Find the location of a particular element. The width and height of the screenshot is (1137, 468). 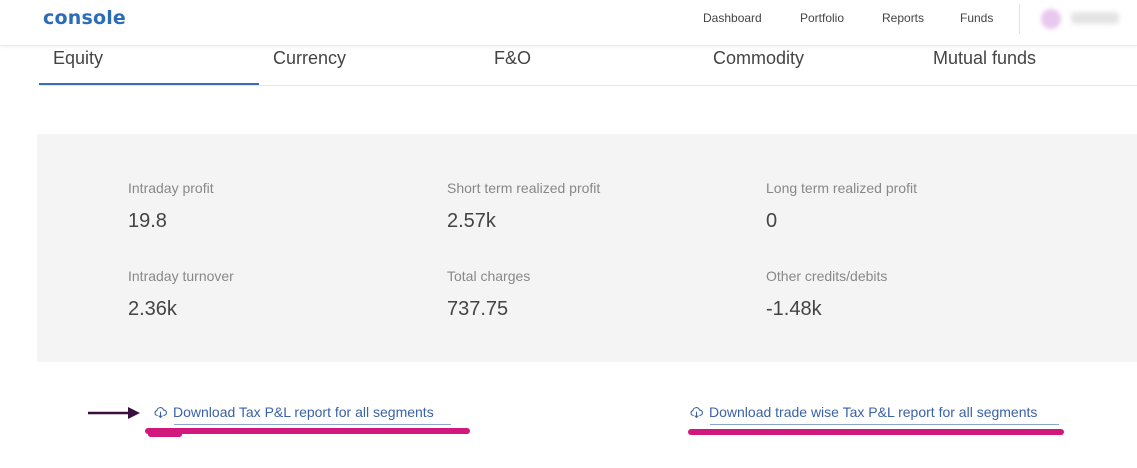

stat-value-long-term-profit: 0 is located at coordinates (772, 221).